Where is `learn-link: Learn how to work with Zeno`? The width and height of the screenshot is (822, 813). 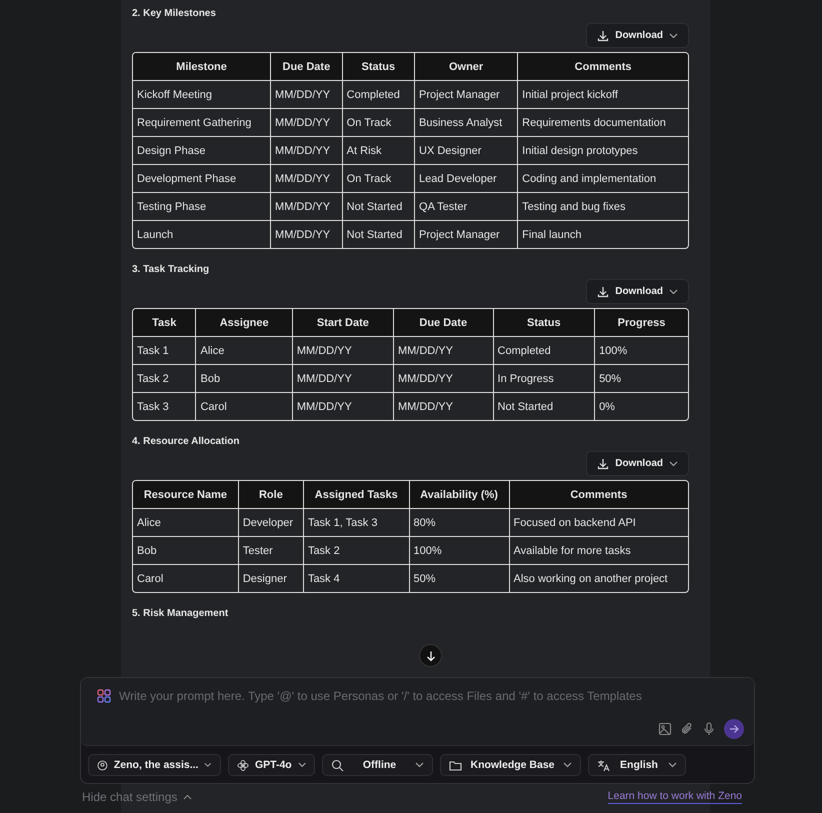
learn-link: Learn how to work with Zeno is located at coordinates (675, 797).